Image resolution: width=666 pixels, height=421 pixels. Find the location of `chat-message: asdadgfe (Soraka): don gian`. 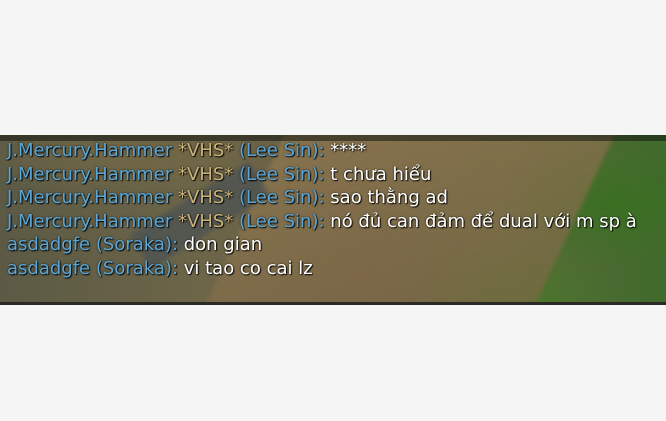

chat-message: asdadgfe (Soraka): don gian is located at coordinates (336, 245).